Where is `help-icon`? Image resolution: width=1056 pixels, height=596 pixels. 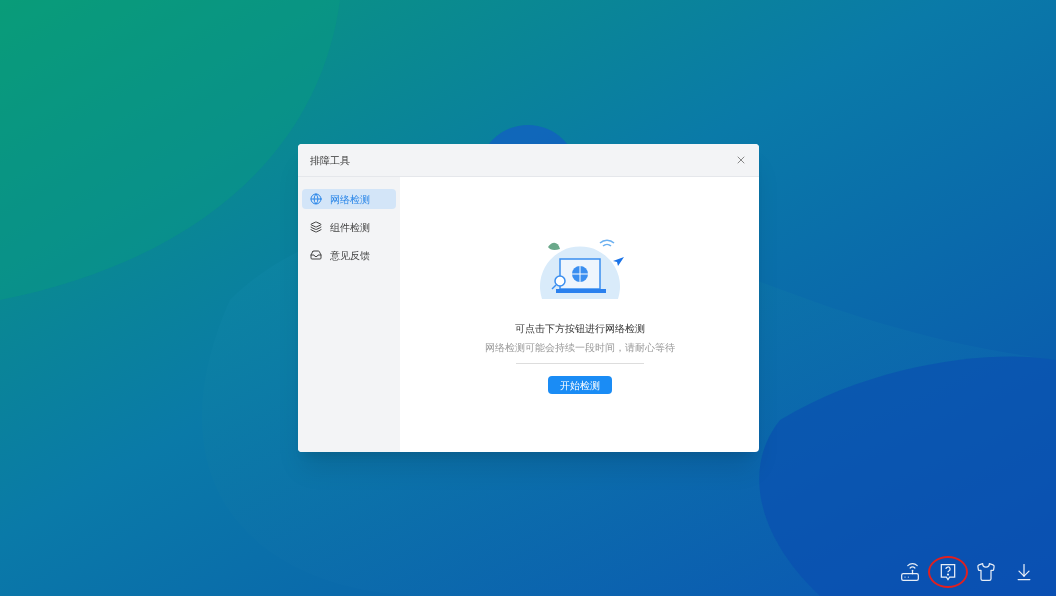
help-icon is located at coordinates (948, 572).